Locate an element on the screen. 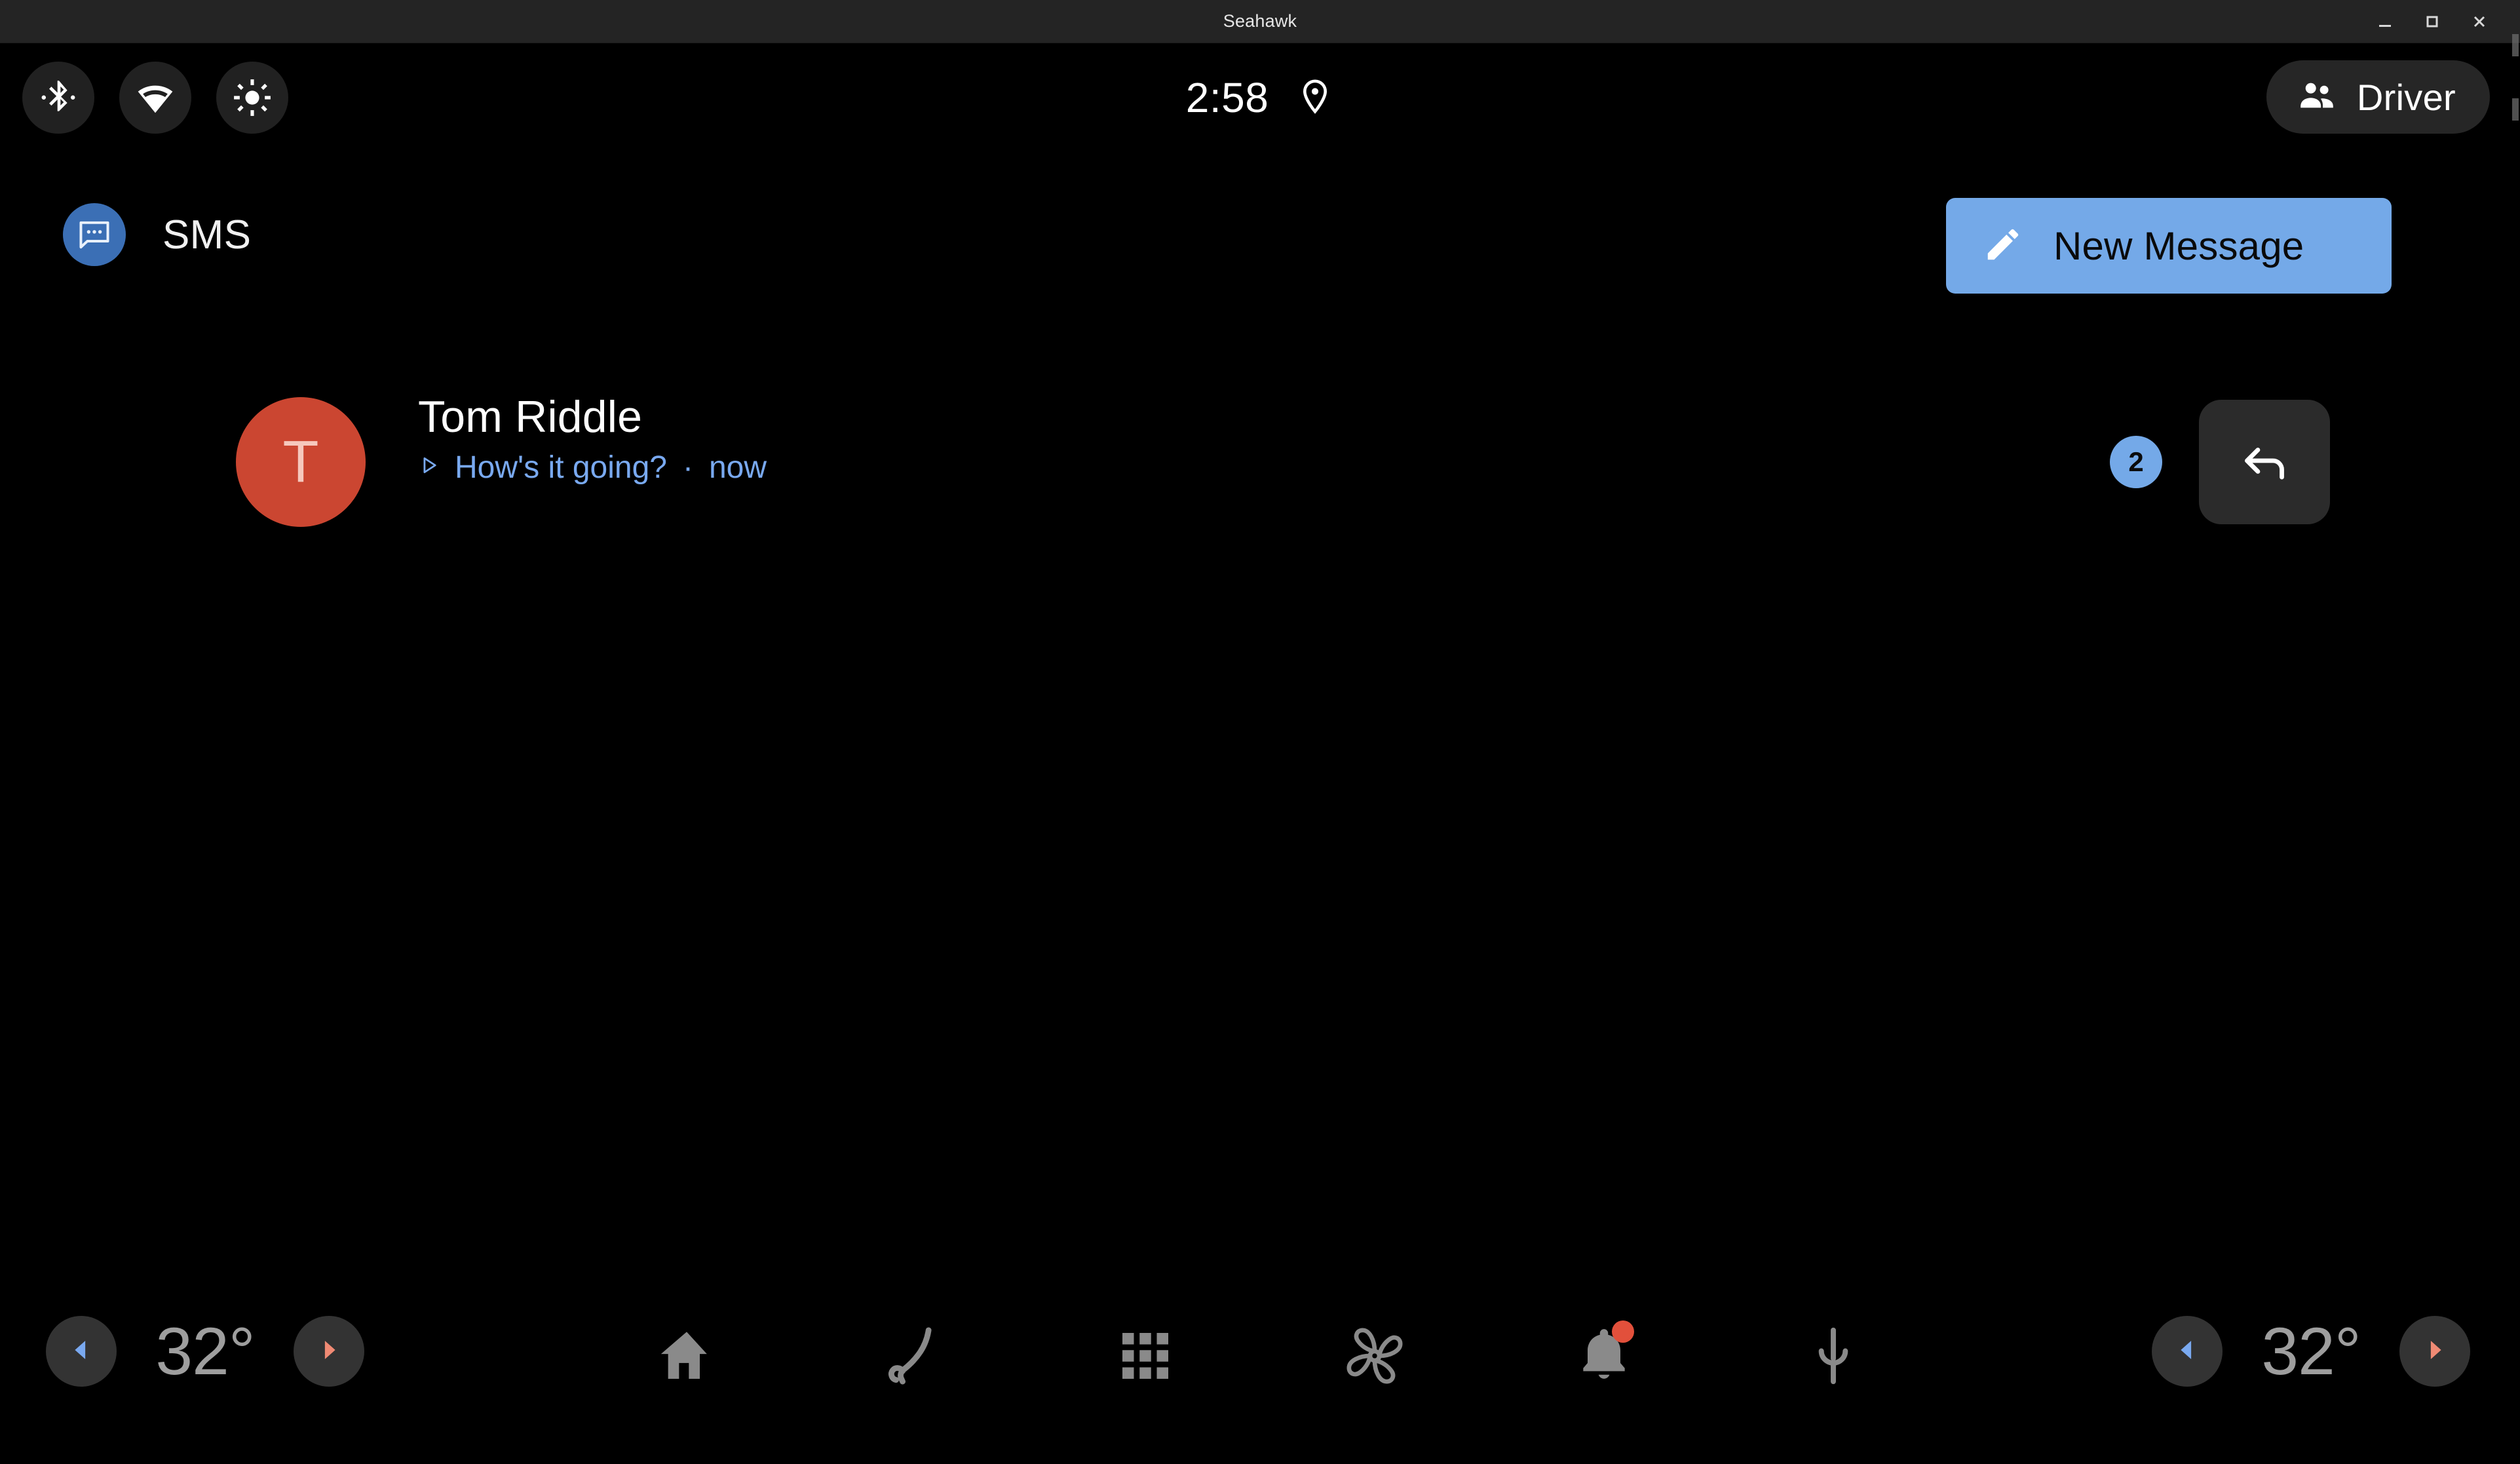  sms-chat-bubble-icon is located at coordinates (94, 234).